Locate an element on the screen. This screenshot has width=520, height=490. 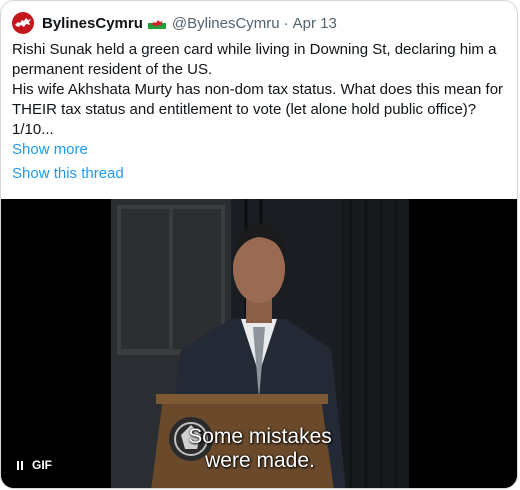
tweet-header: BylinesCymru @BylinesCymru · Apr 13 is located at coordinates (174, 23).